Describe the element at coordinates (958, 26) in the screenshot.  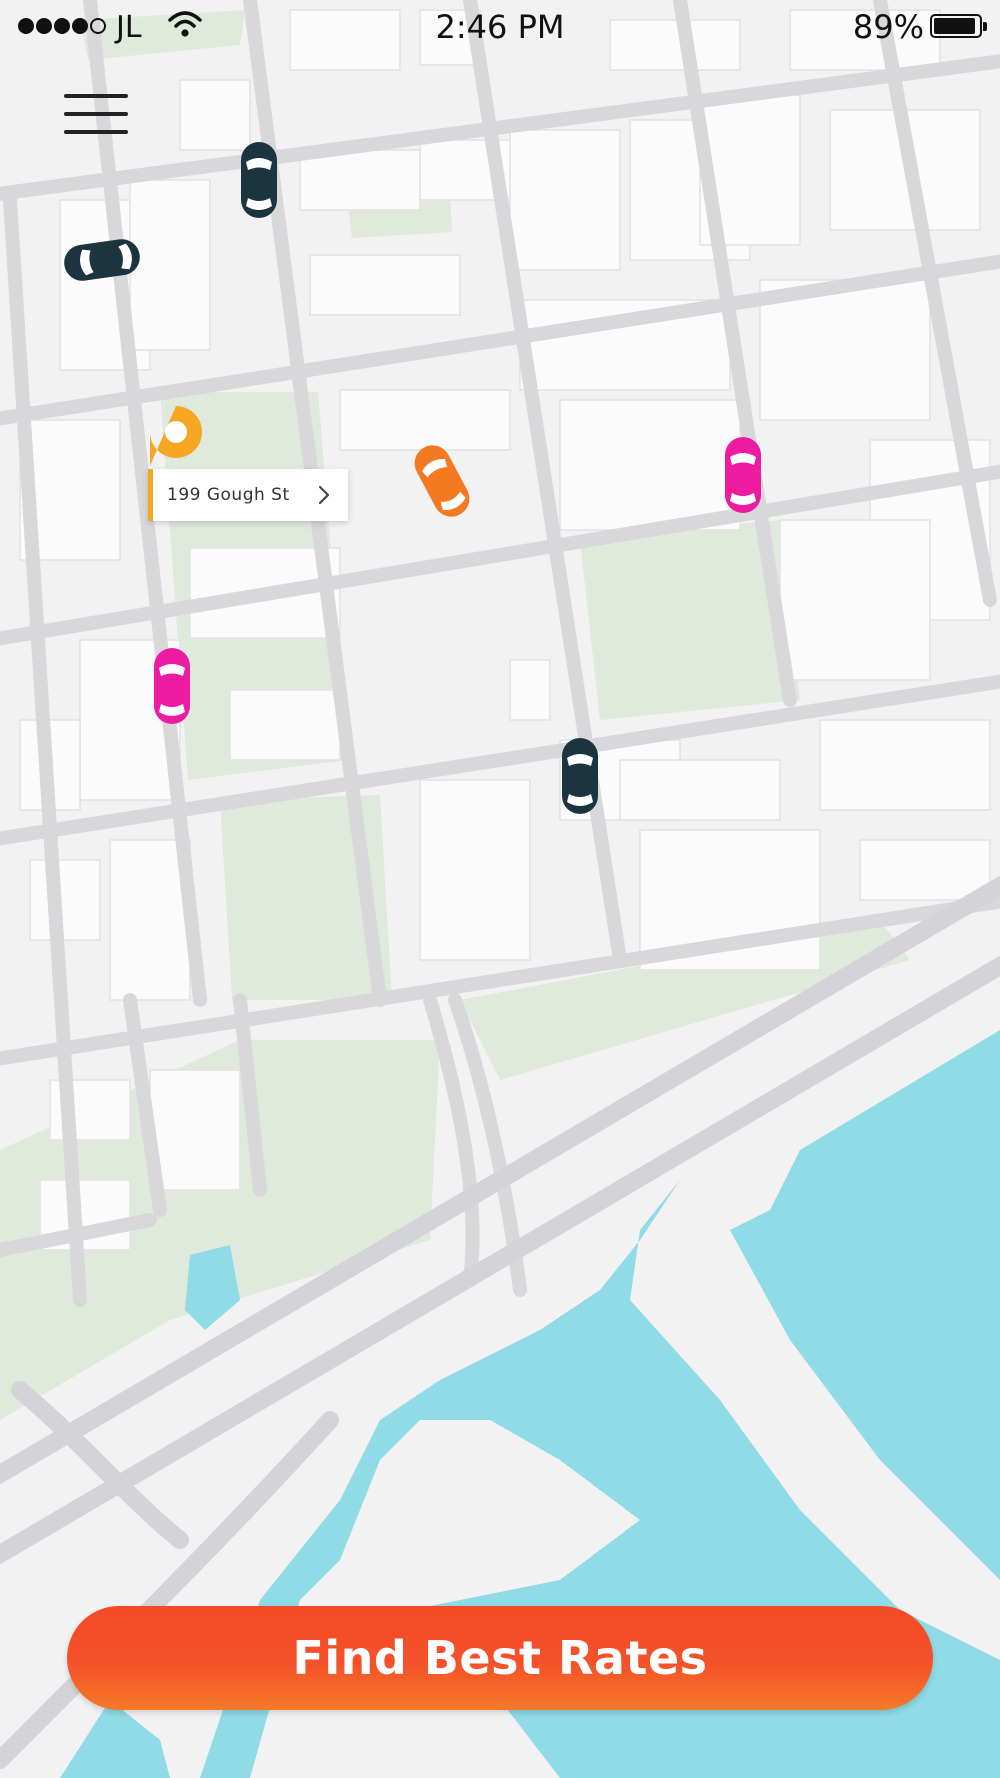
I see `battery-icon` at that location.